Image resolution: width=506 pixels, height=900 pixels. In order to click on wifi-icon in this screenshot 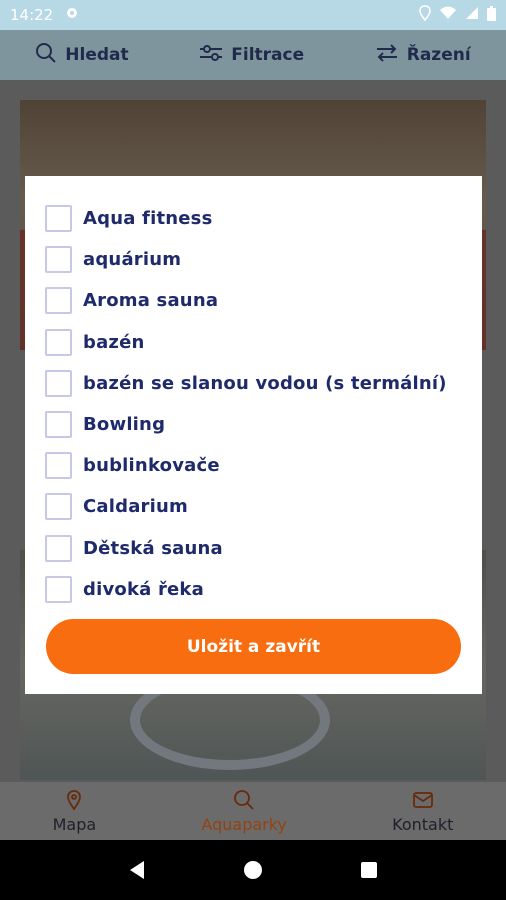, I will do `click(448, 15)`.